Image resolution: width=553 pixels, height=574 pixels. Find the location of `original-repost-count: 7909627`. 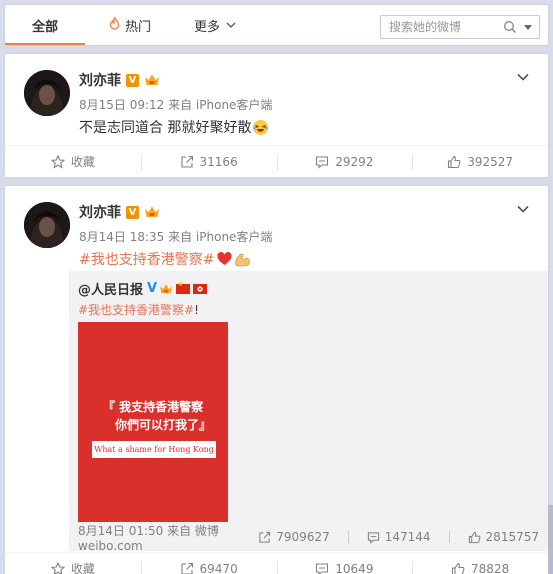

original-repost-count: 7909627 is located at coordinates (303, 537).